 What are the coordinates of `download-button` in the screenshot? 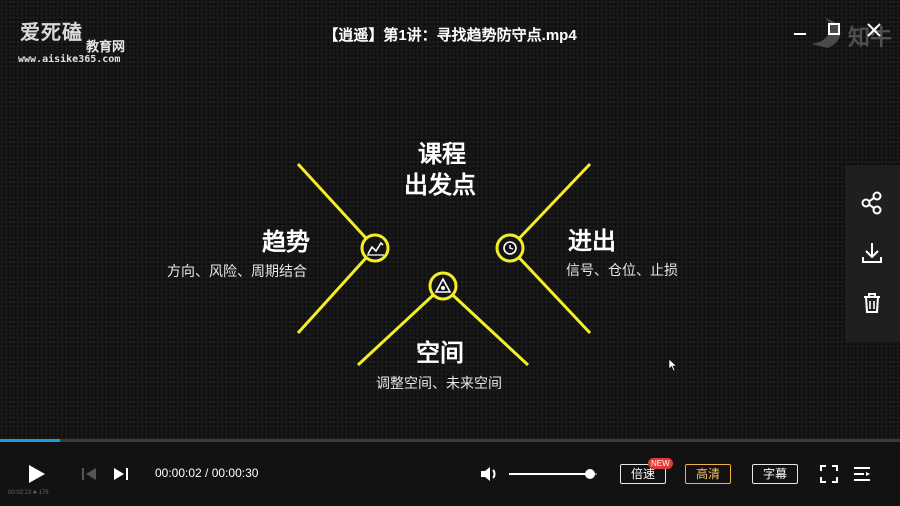 It's located at (872, 253).